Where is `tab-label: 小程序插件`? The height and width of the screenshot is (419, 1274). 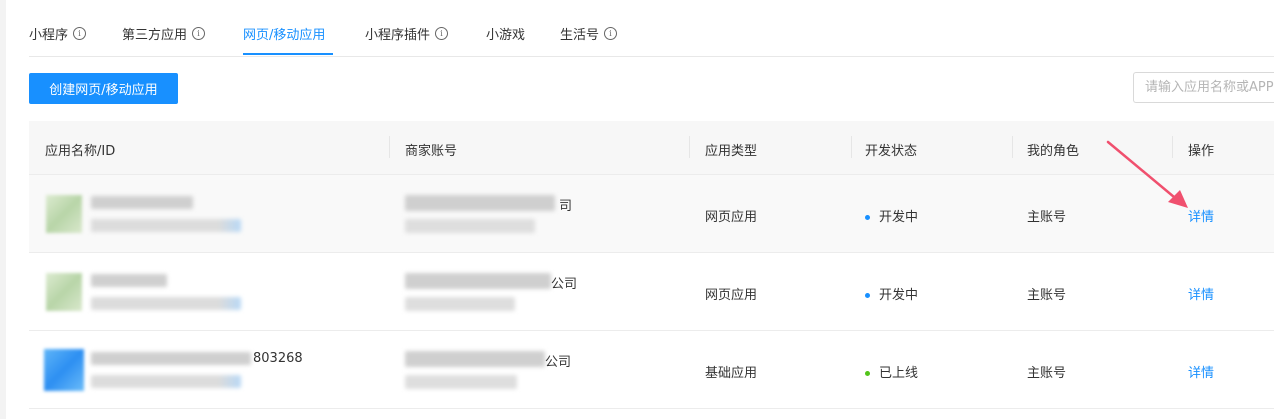 tab-label: 小程序插件 is located at coordinates (398, 35).